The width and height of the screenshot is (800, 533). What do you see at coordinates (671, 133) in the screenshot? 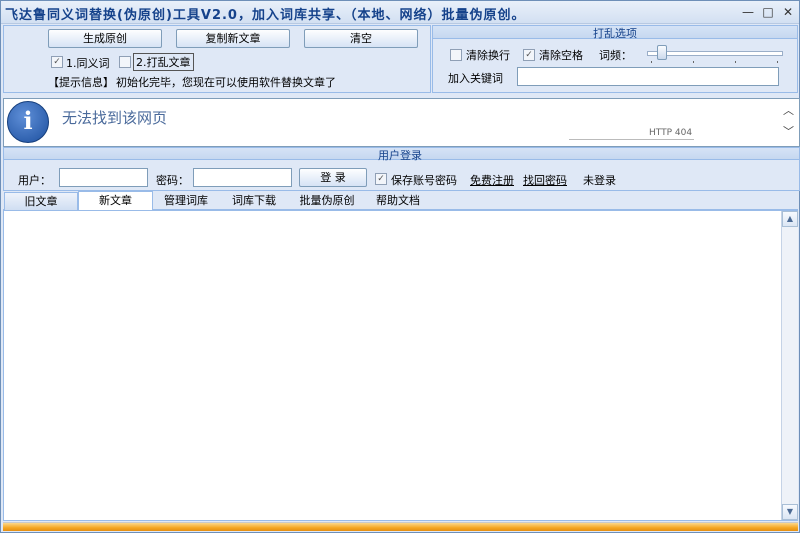
I see `error-code: HTTP 404` at bounding box center [671, 133].